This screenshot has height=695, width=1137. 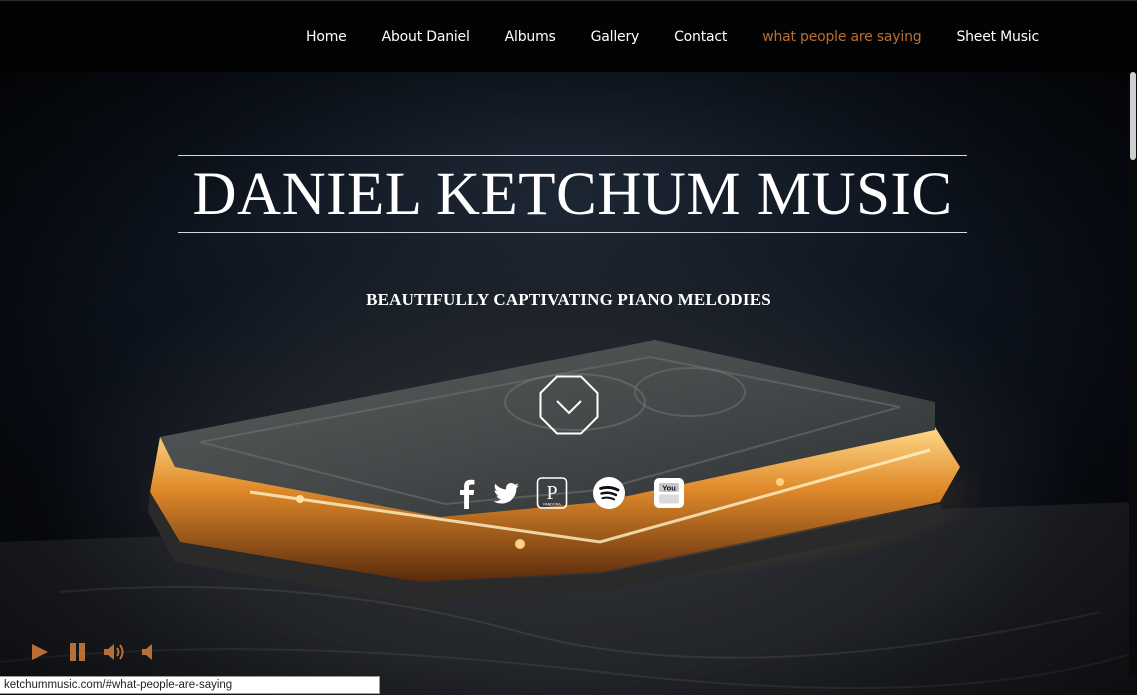 What do you see at coordinates (530, 37) in the screenshot?
I see `nav-item-albums: Albums` at bounding box center [530, 37].